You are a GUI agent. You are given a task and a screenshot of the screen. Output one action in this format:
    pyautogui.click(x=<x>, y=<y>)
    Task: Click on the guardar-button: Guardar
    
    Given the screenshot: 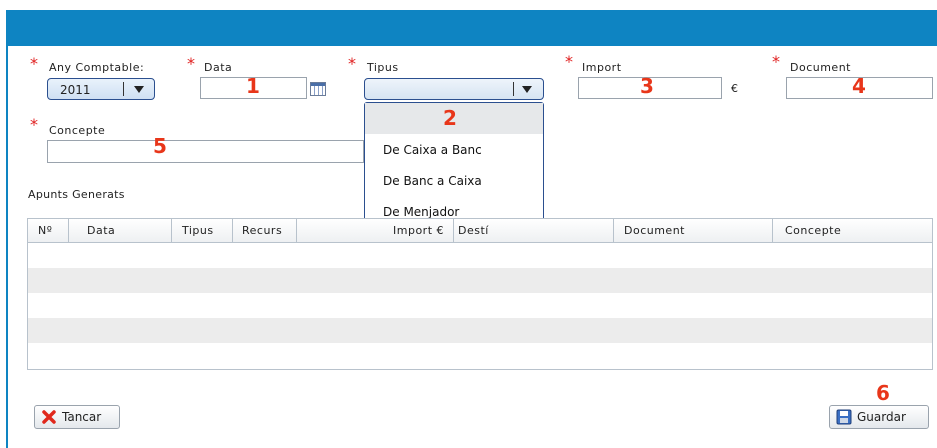 What is the action you would take?
    pyautogui.click(x=879, y=417)
    